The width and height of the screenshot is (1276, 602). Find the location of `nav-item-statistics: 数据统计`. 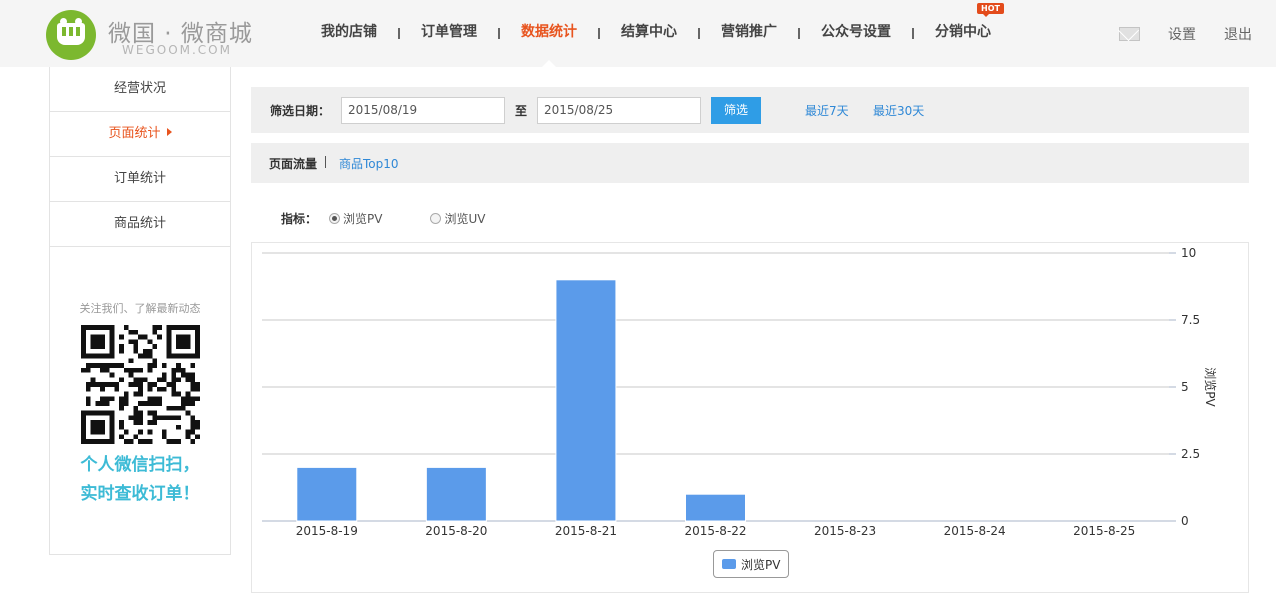

nav-item-statistics: 数据统计 is located at coordinates (549, 33).